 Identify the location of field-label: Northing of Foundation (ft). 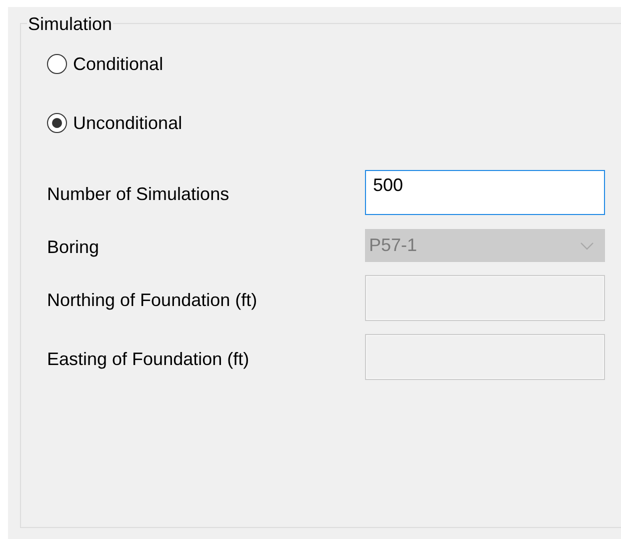
(152, 299).